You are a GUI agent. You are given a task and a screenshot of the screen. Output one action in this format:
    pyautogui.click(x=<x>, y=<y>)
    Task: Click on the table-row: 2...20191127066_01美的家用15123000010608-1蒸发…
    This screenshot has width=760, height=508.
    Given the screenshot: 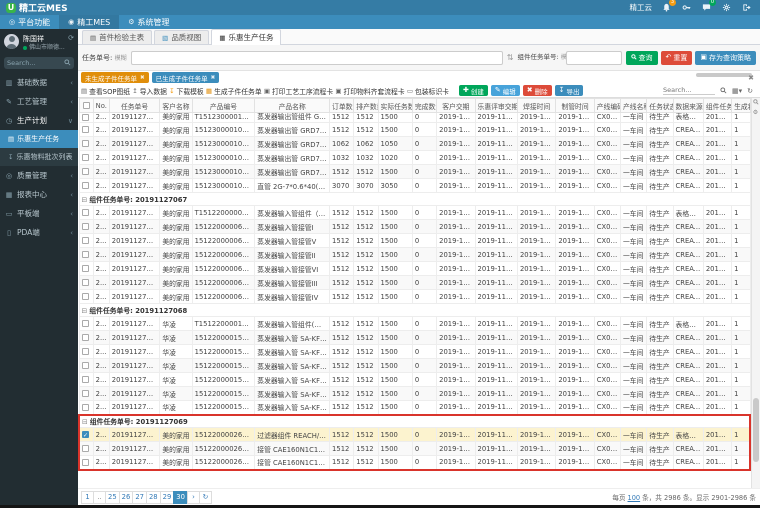 What is the action you would take?
    pyautogui.click(x=414, y=143)
    